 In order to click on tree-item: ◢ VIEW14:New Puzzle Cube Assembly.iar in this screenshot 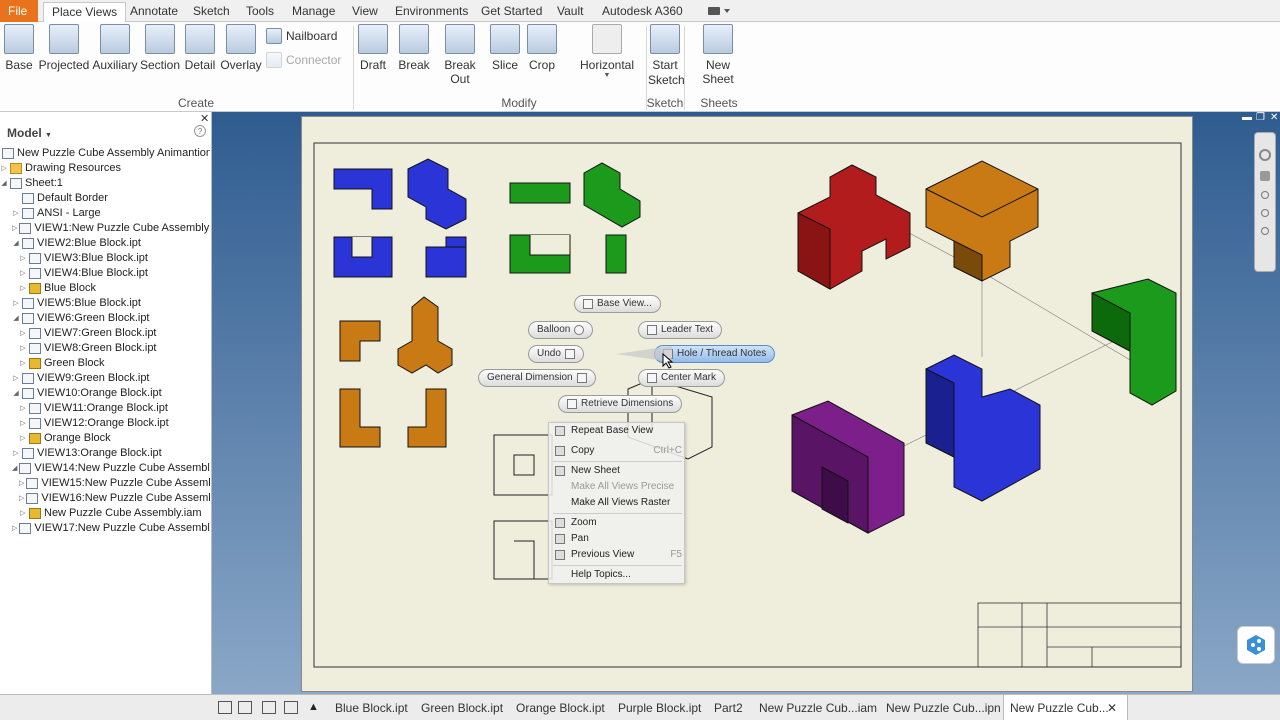, I will do `click(105, 468)`.